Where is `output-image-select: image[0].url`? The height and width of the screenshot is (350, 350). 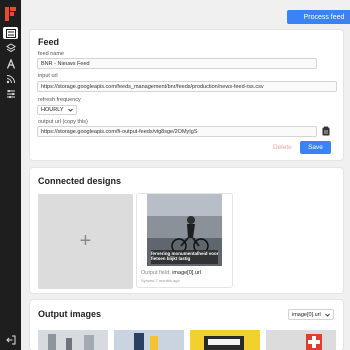 output-image-select: image[0].url is located at coordinates (311, 314).